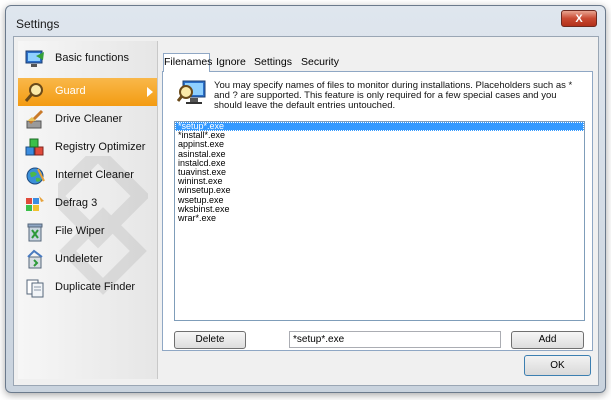 The width and height of the screenshot is (611, 400). What do you see at coordinates (95, 287) in the screenshot?
I see `sidebar-item-label: Duplicate Finder` at bounding box center [95, 287].